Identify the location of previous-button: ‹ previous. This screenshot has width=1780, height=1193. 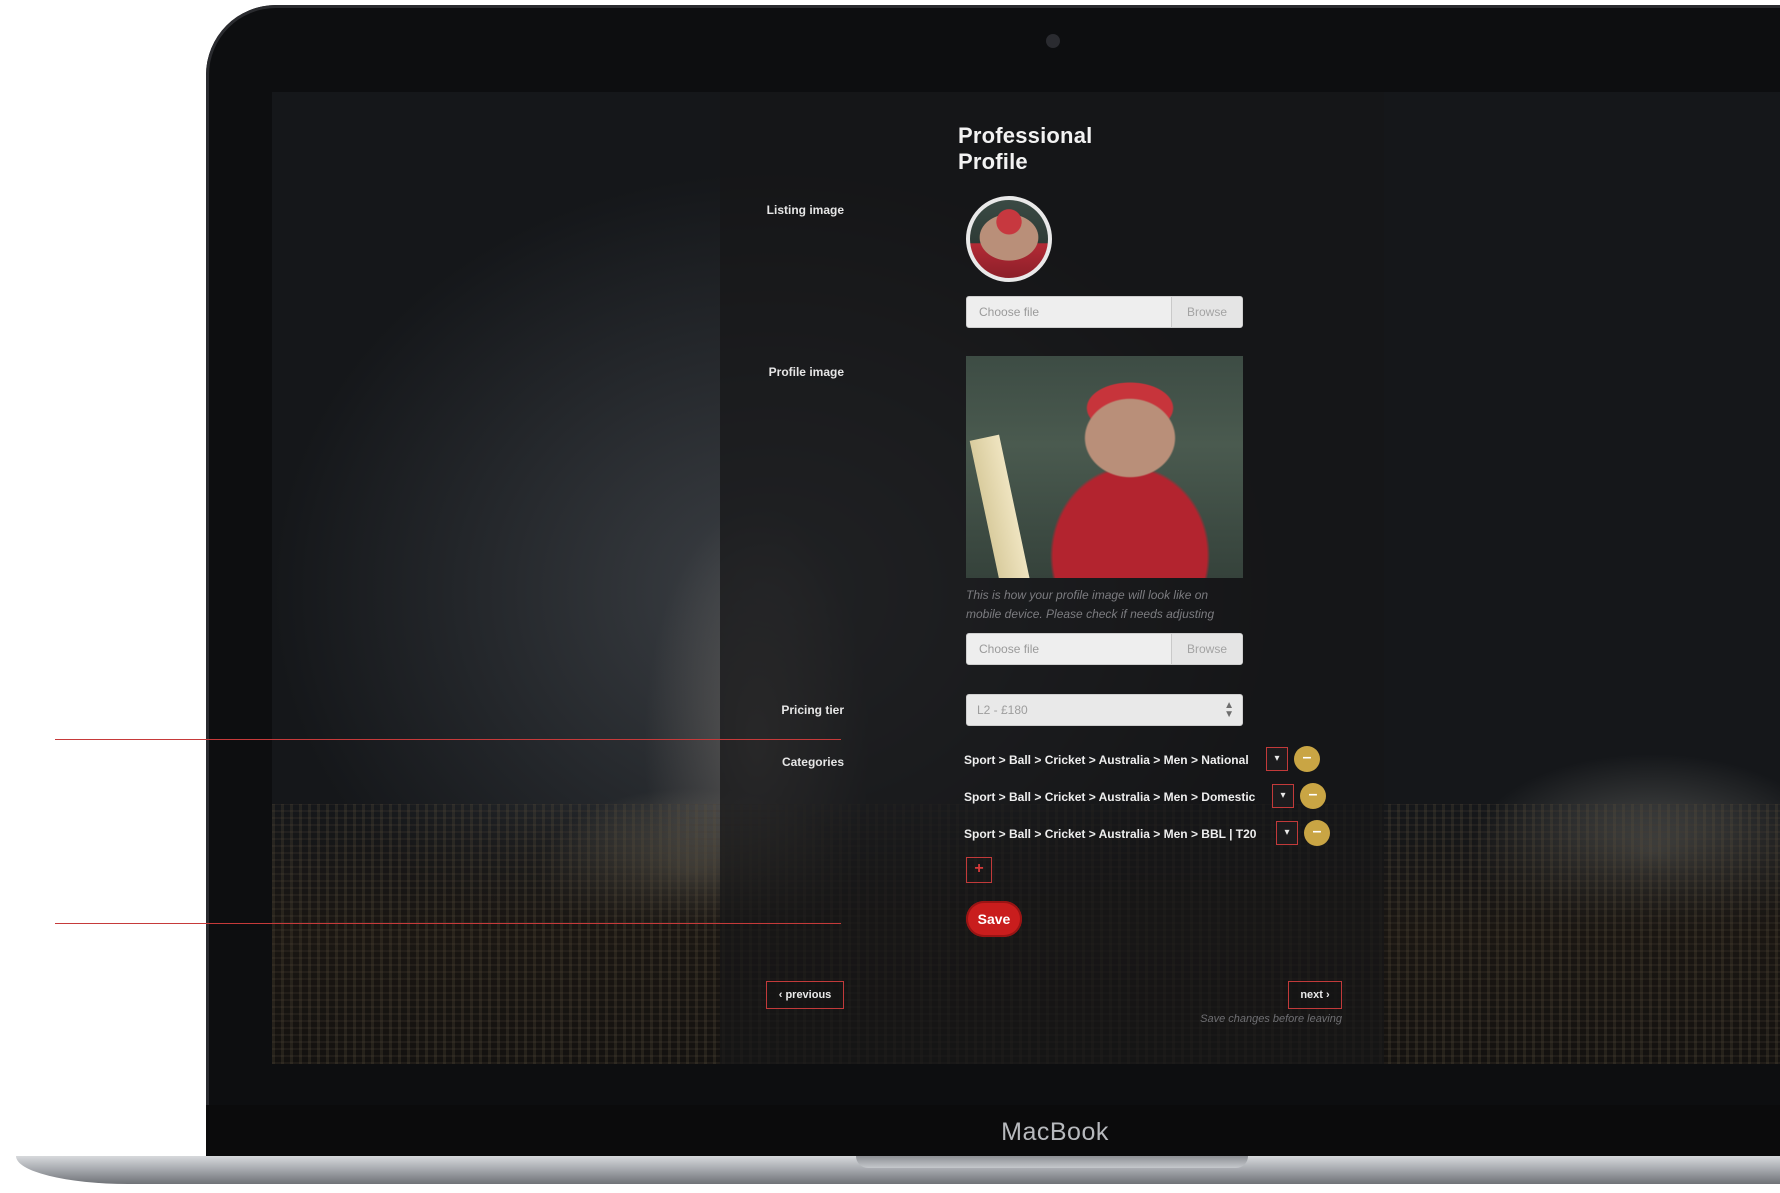
(805, 995).